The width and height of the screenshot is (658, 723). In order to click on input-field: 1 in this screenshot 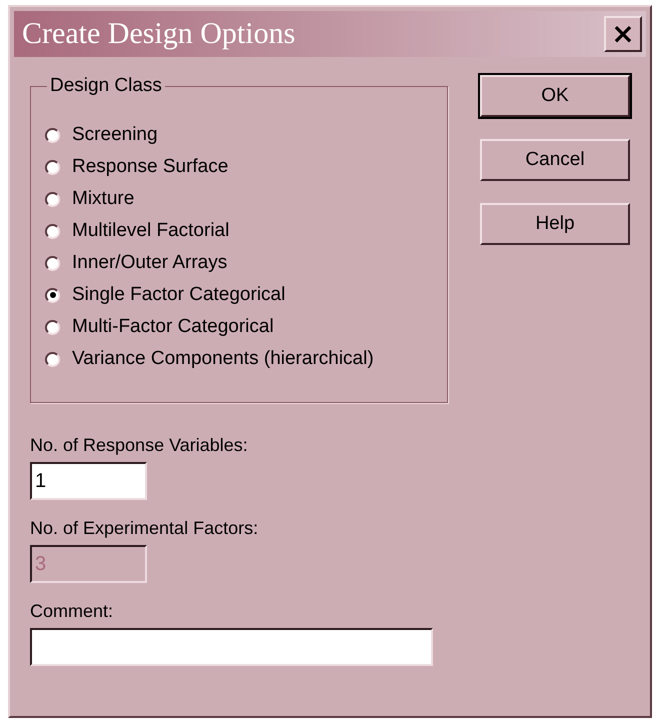, I will do `click(88, 481)`.